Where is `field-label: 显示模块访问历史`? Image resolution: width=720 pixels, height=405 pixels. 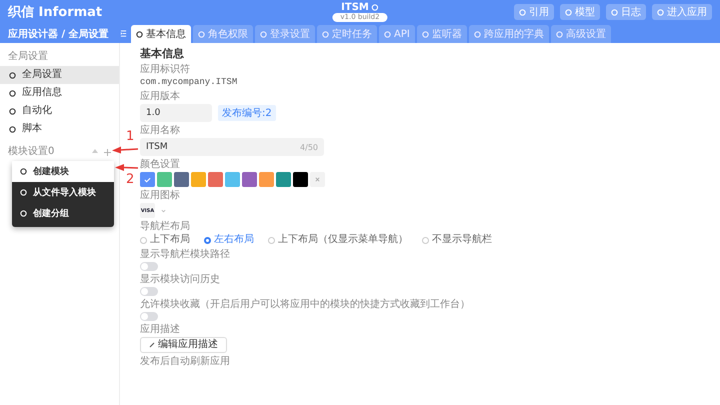 field-label: 显示模块访问历史 is located at coordinates (180, 280).